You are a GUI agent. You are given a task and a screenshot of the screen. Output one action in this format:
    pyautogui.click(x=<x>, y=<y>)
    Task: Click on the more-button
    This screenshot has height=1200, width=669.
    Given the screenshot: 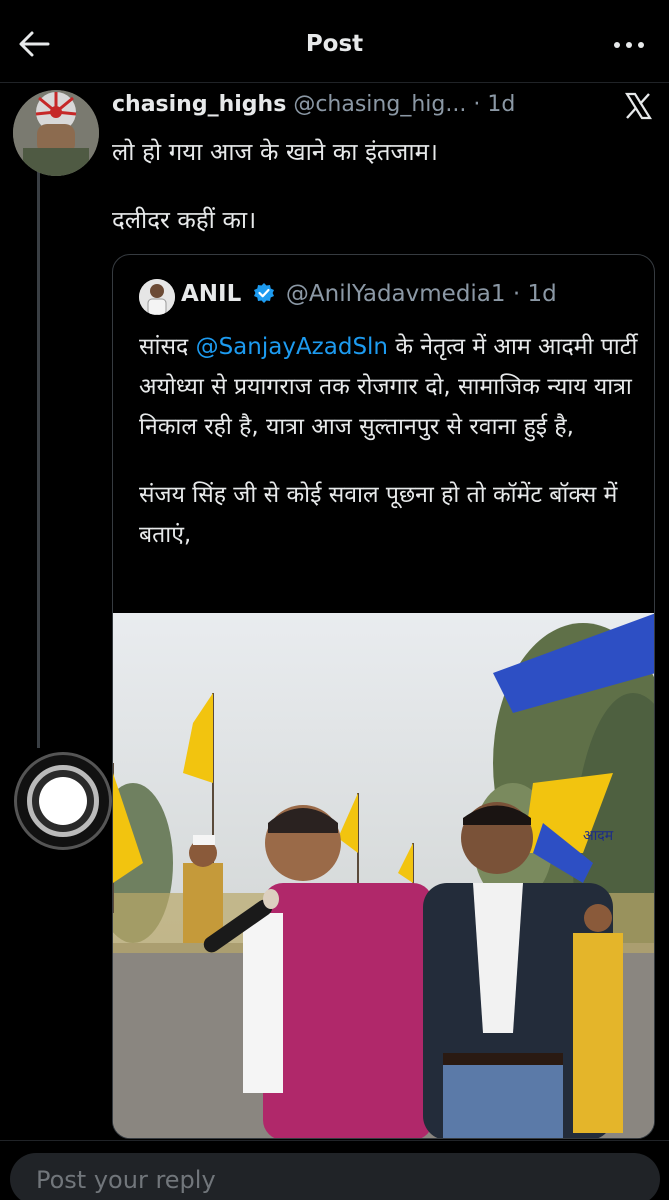 What is the action you would take?
    pyautogui.click(x=629, y=45)
    